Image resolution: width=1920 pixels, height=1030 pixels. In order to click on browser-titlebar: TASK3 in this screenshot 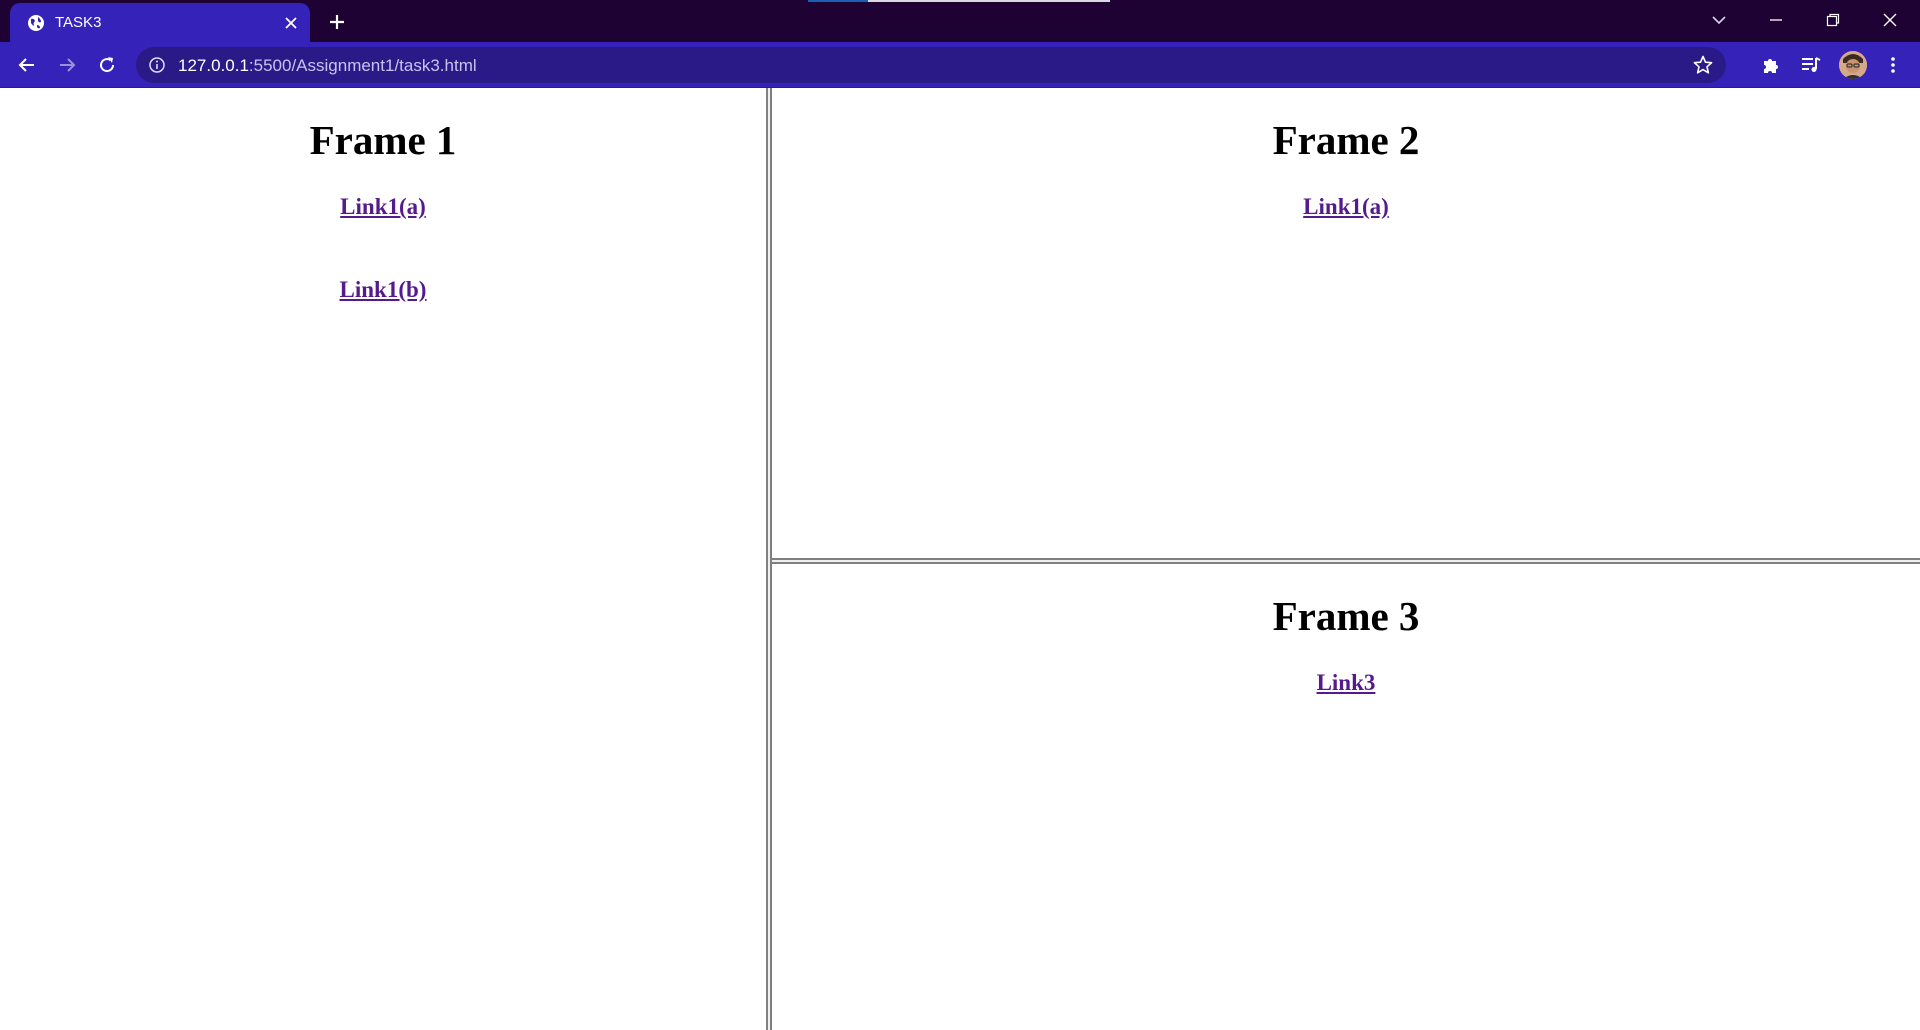, I will do `click(960, 21)`.